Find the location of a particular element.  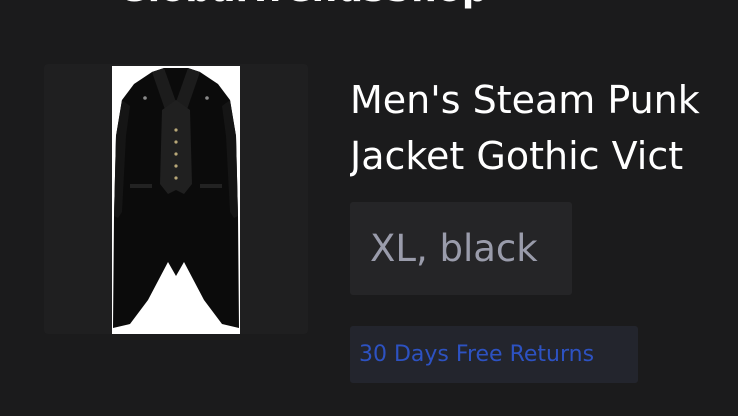

store-name: GlobalTrendsShop is located at coordinates (303, 5).